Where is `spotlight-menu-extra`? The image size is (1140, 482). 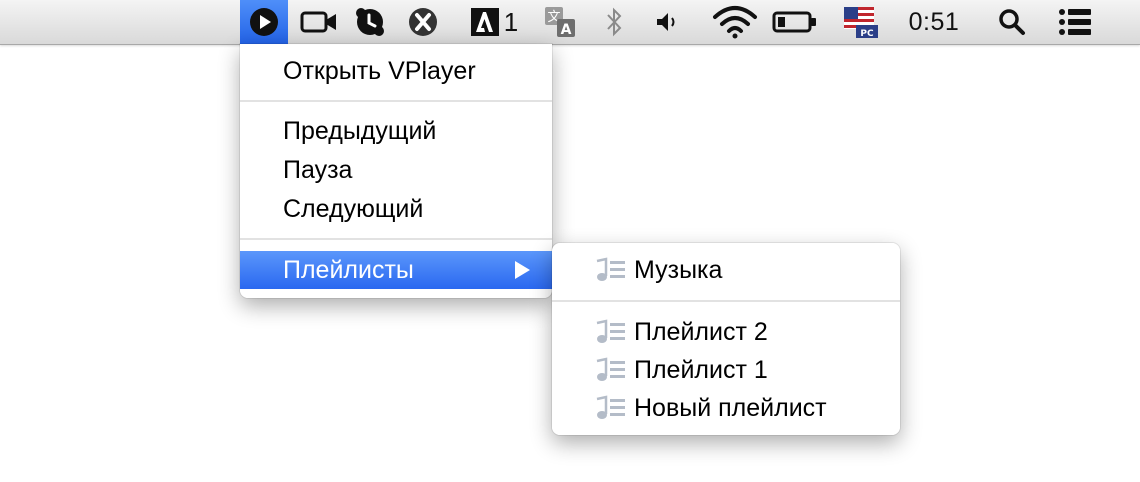 spotlight-menu-extra is located at coordinates (1012, 22).